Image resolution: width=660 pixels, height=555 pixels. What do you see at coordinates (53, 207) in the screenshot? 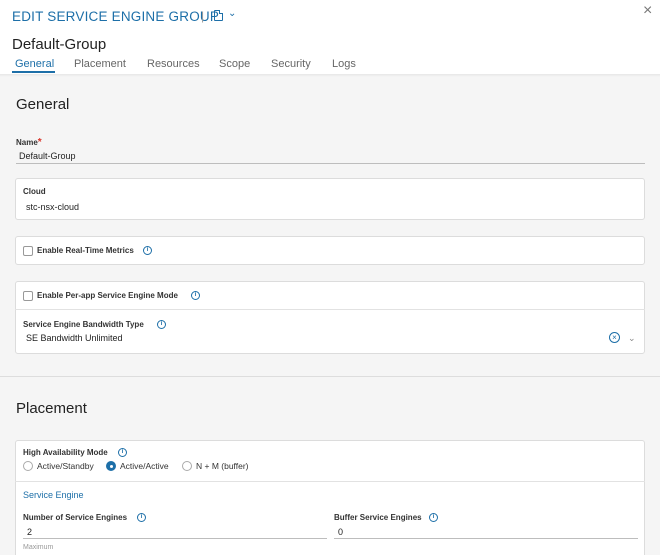
I see `cloud-value: stc-nsx-cloud` at bounding box center [53, 207].